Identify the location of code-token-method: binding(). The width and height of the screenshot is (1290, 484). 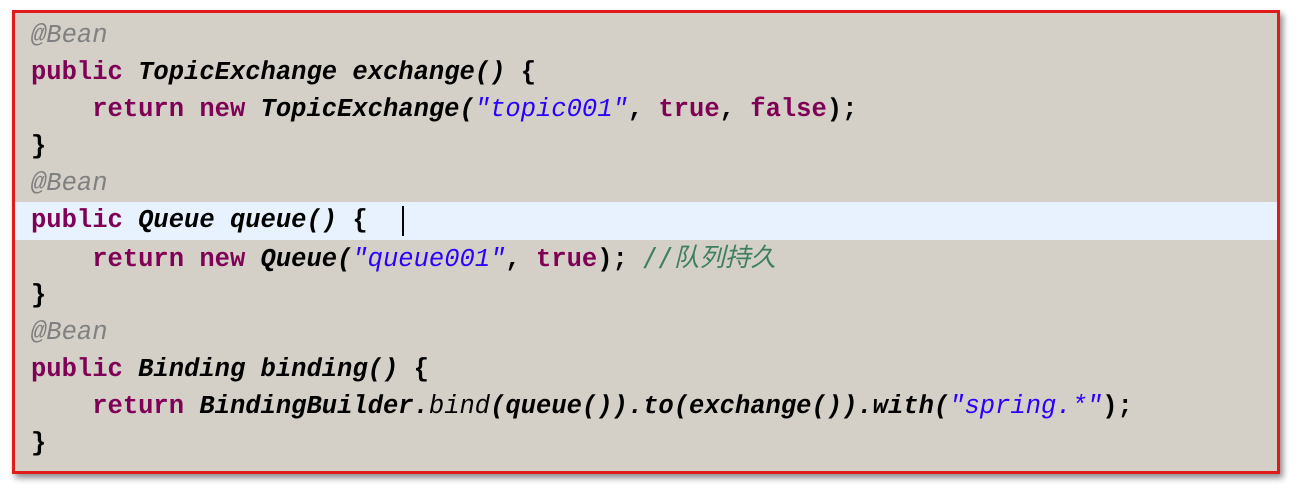
(337, 369).